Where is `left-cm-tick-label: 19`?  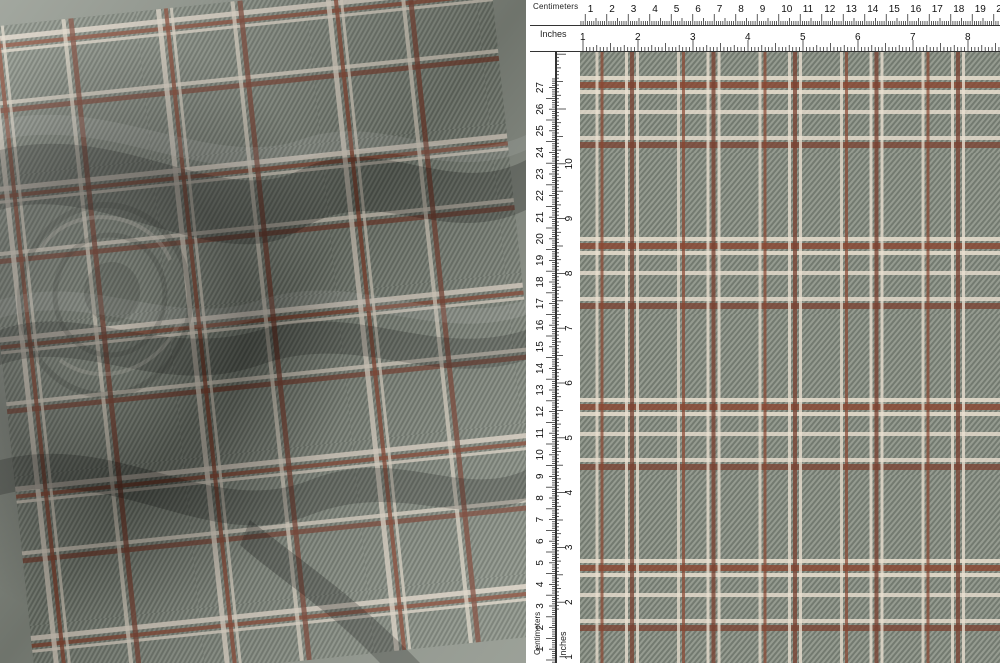
left-cm-tick-label: 19 is located at coordinates (540, 260).